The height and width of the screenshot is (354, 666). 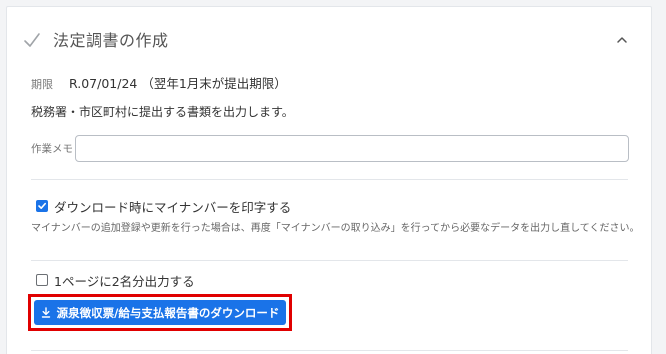 I want to click on print-my-number-checkbox, so click(x=42, y=206).